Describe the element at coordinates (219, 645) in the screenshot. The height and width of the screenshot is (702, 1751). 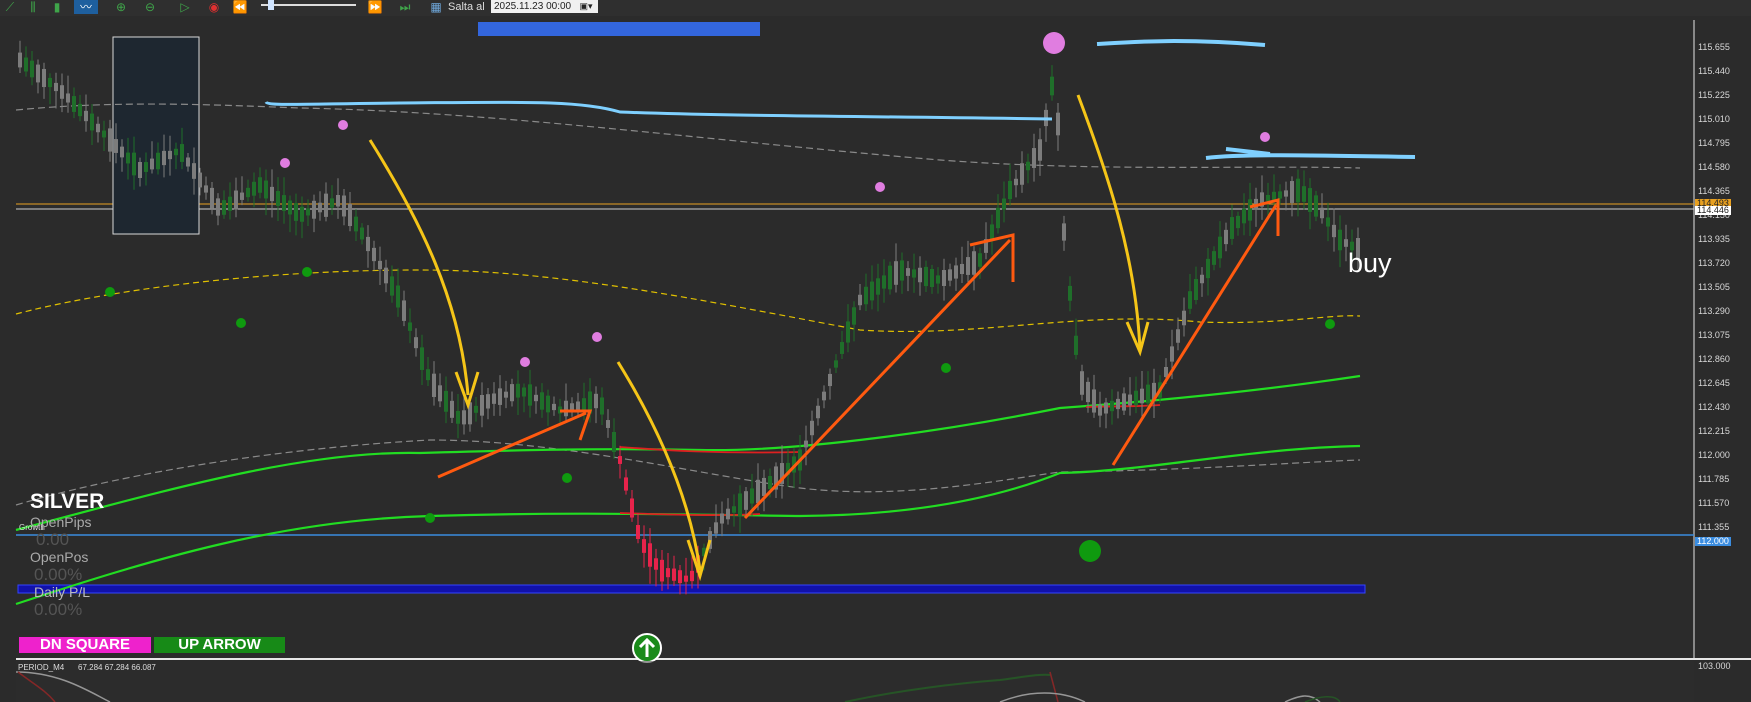
I see `up-arrow-button: UP ARROW` at that location.